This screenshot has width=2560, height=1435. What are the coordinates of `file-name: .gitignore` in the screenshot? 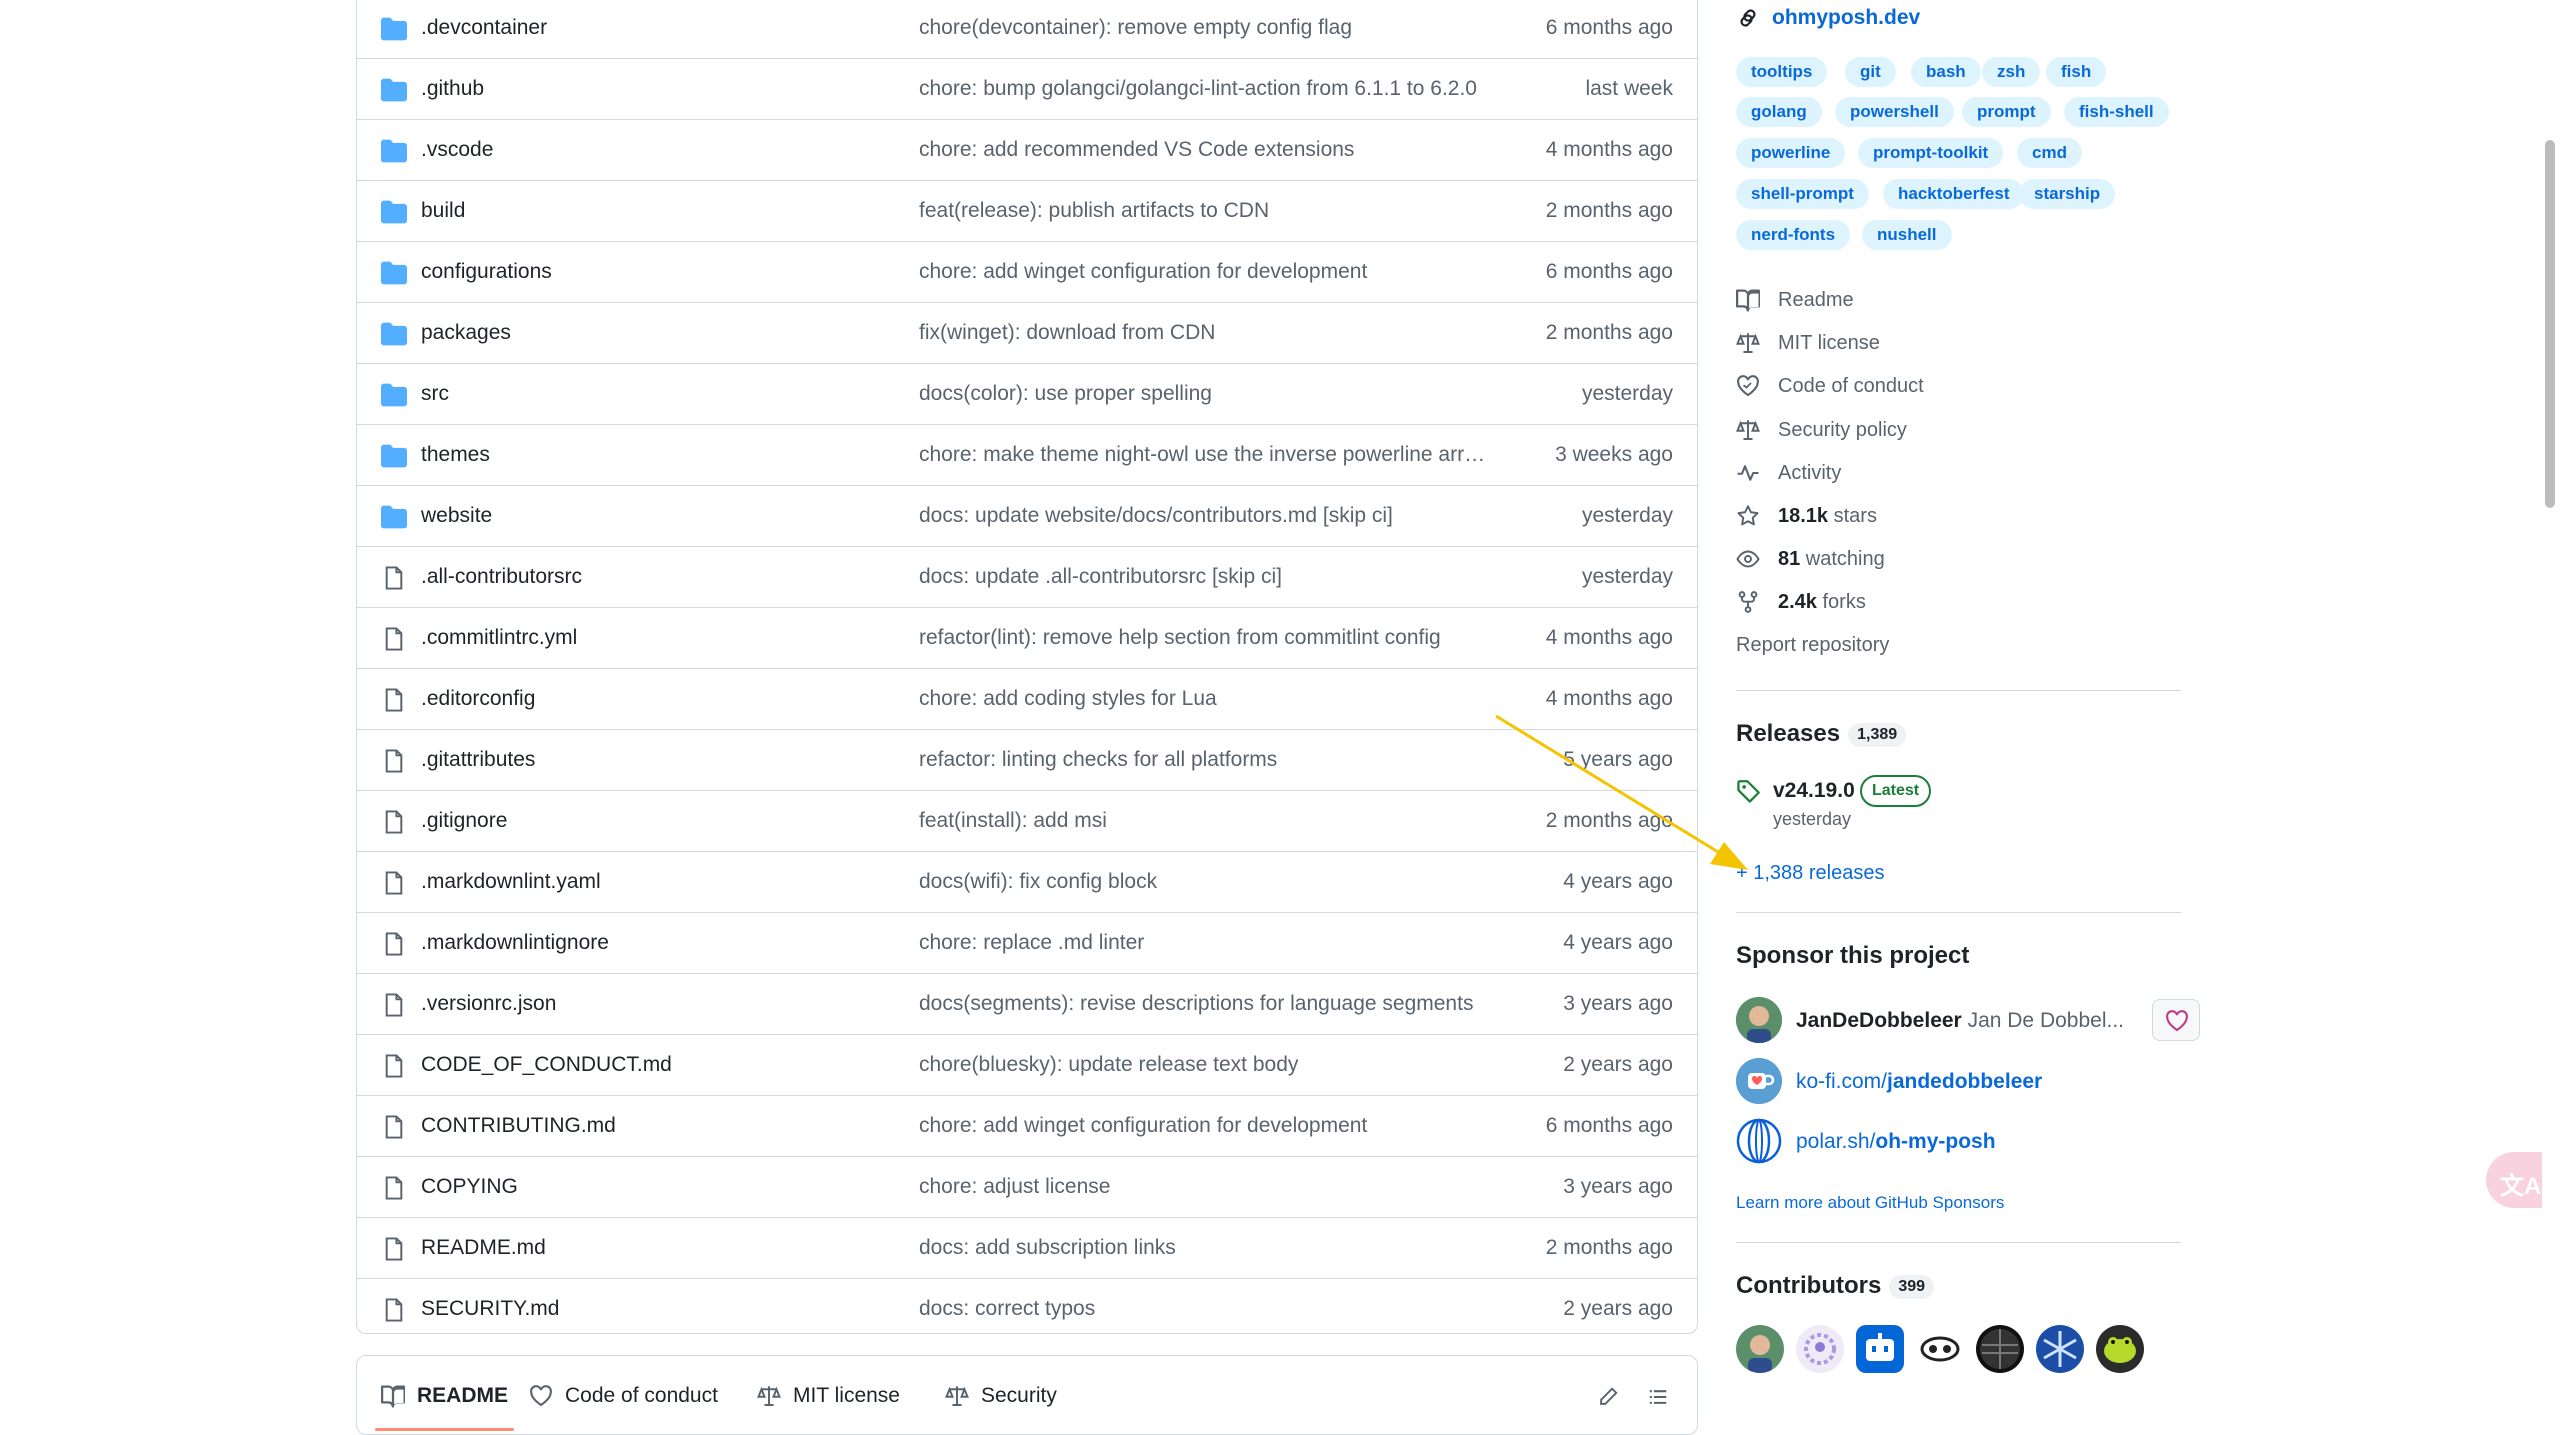 It's located at (464, 821).